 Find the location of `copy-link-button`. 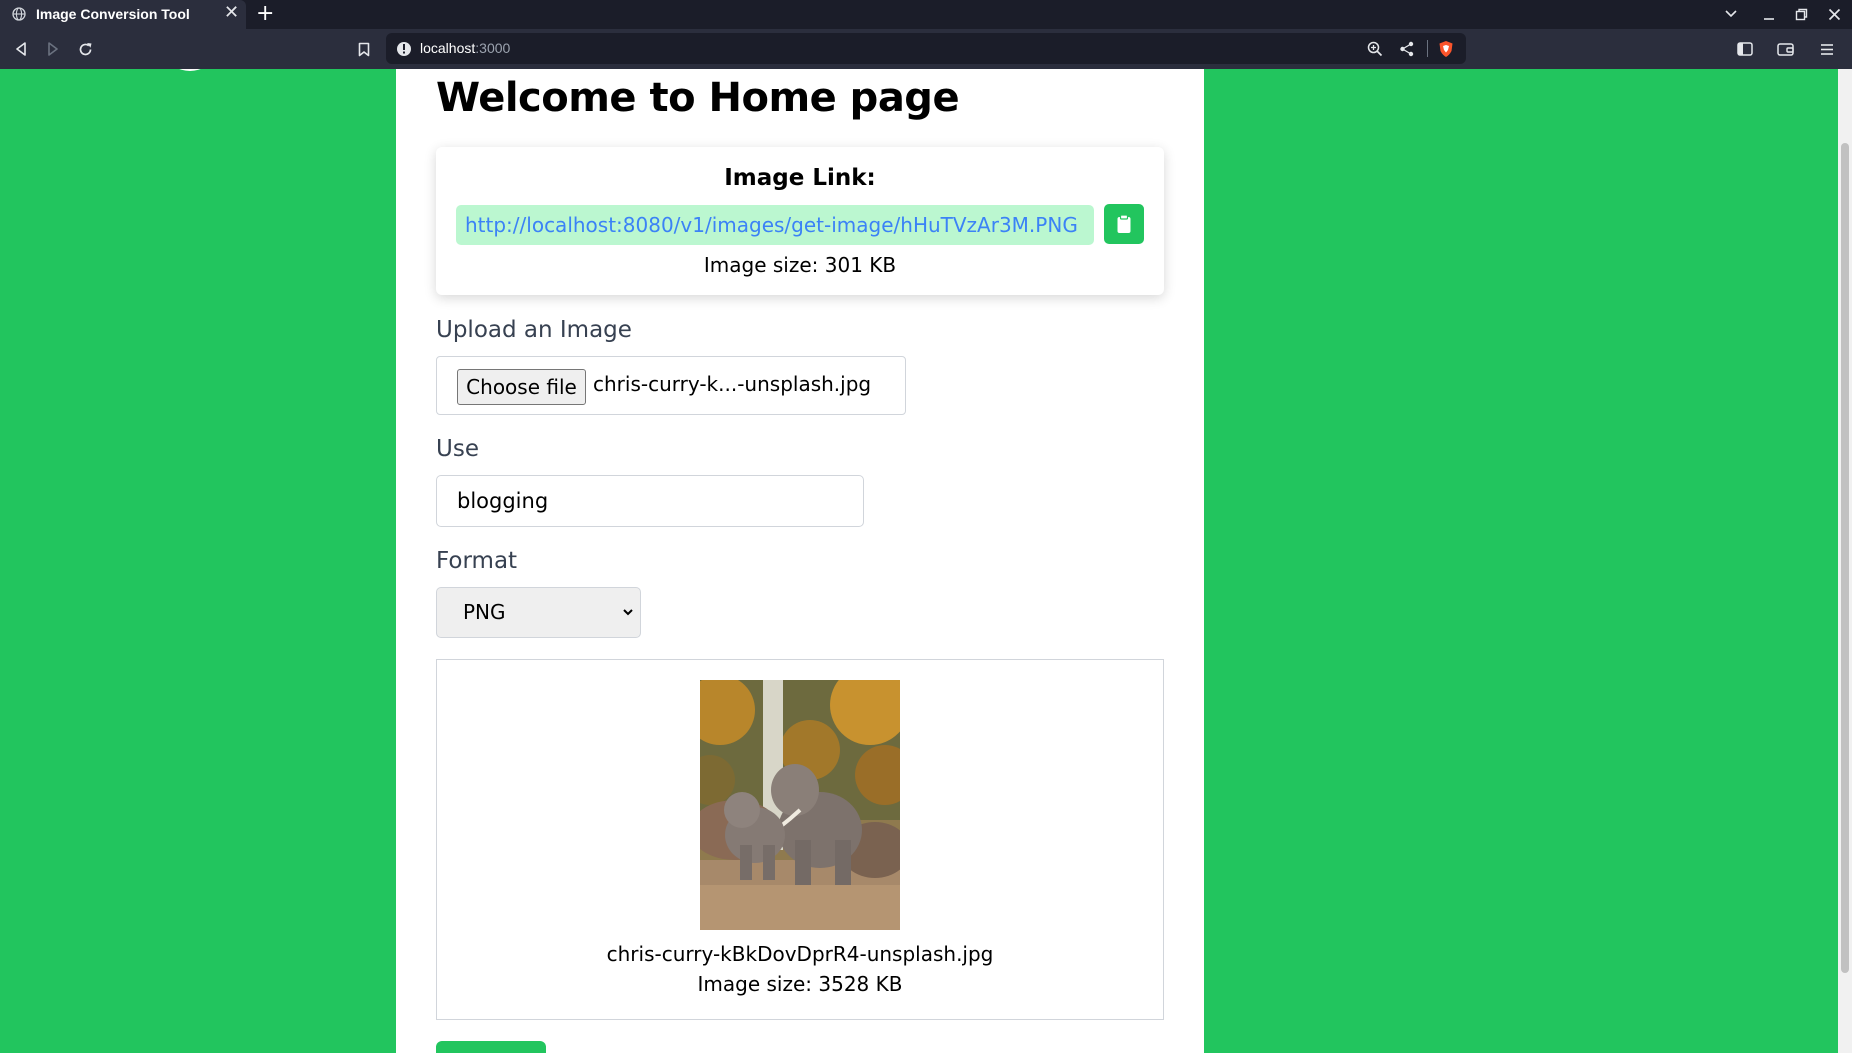

copy-link-button is located at coordinates (1124, 224).